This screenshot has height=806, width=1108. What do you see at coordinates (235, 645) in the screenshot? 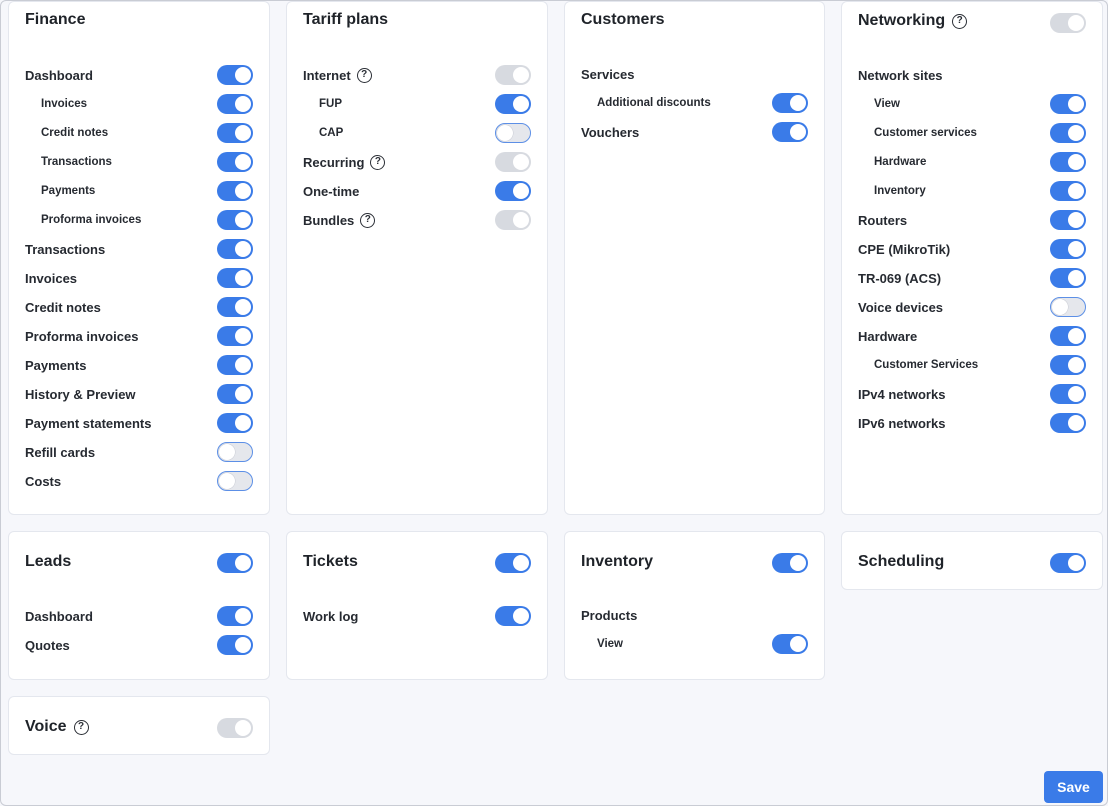
I see `toggle-quotes` at bounding box center [235, 645].